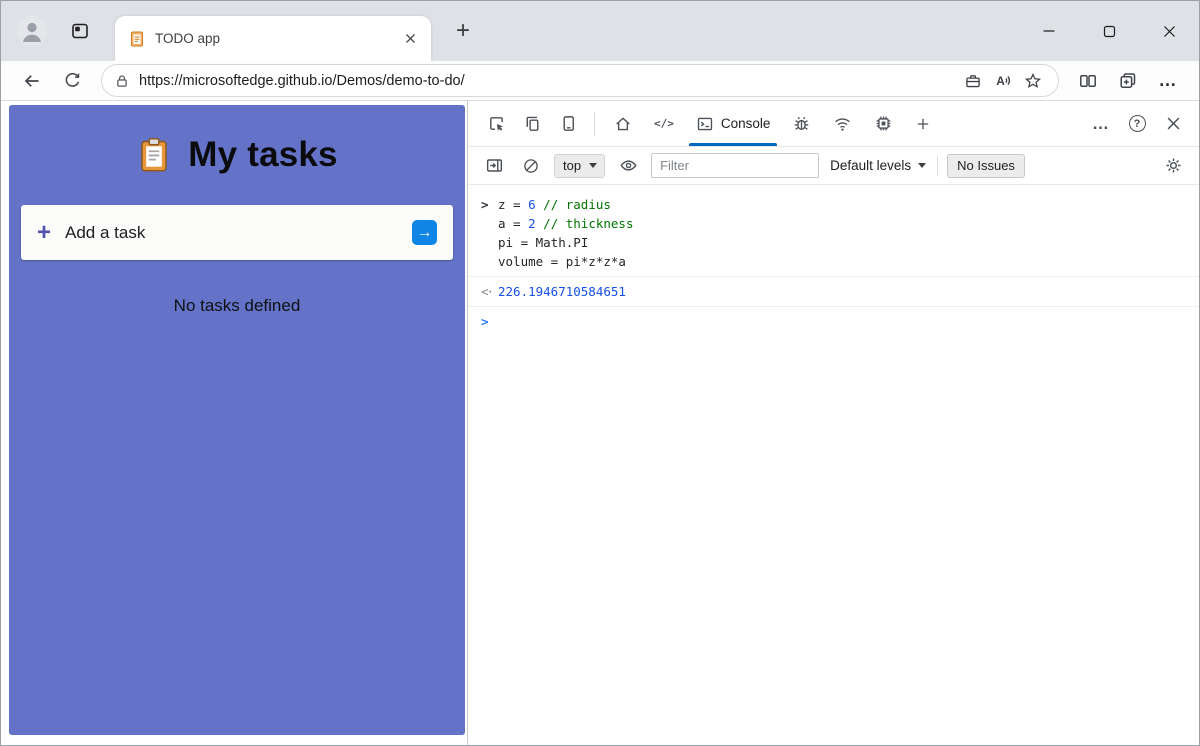  What do you see at coordinates (263, 154) in the screenshot?
I see `page-title: My tasks` at bounding box center [263, 154].